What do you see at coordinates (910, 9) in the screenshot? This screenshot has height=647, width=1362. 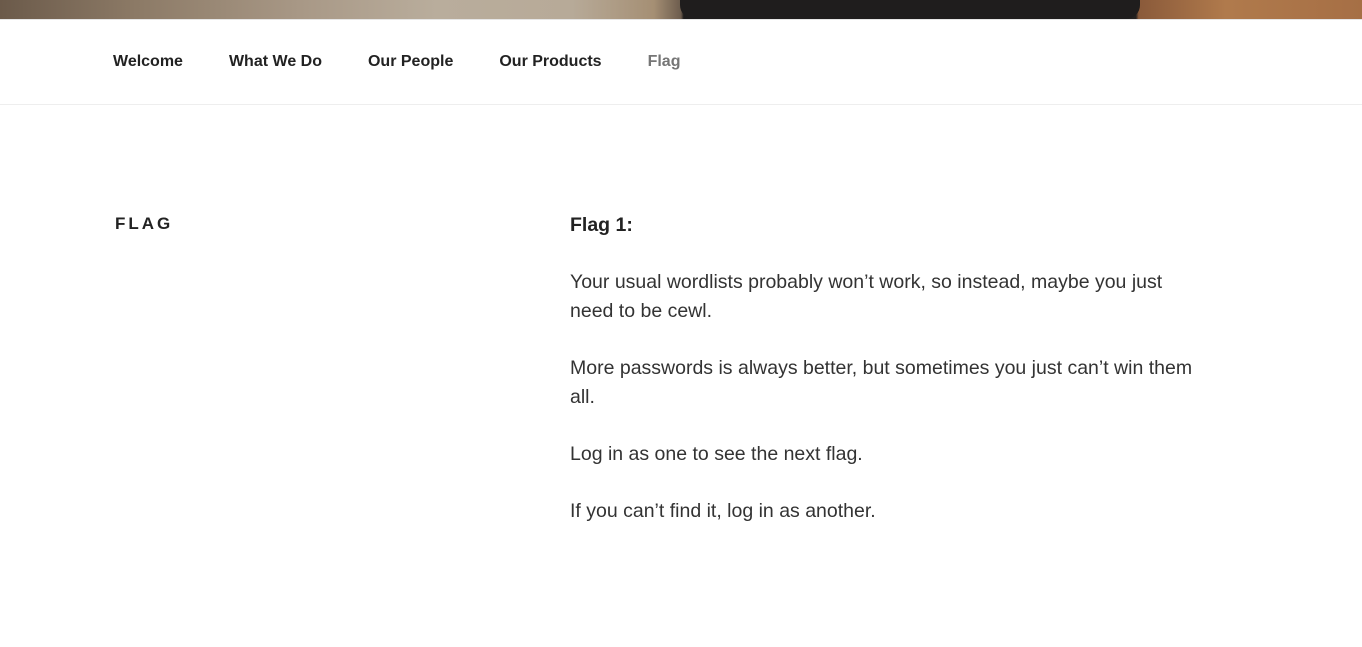 I see `header-image-shape` at bounding box center [910, 9].